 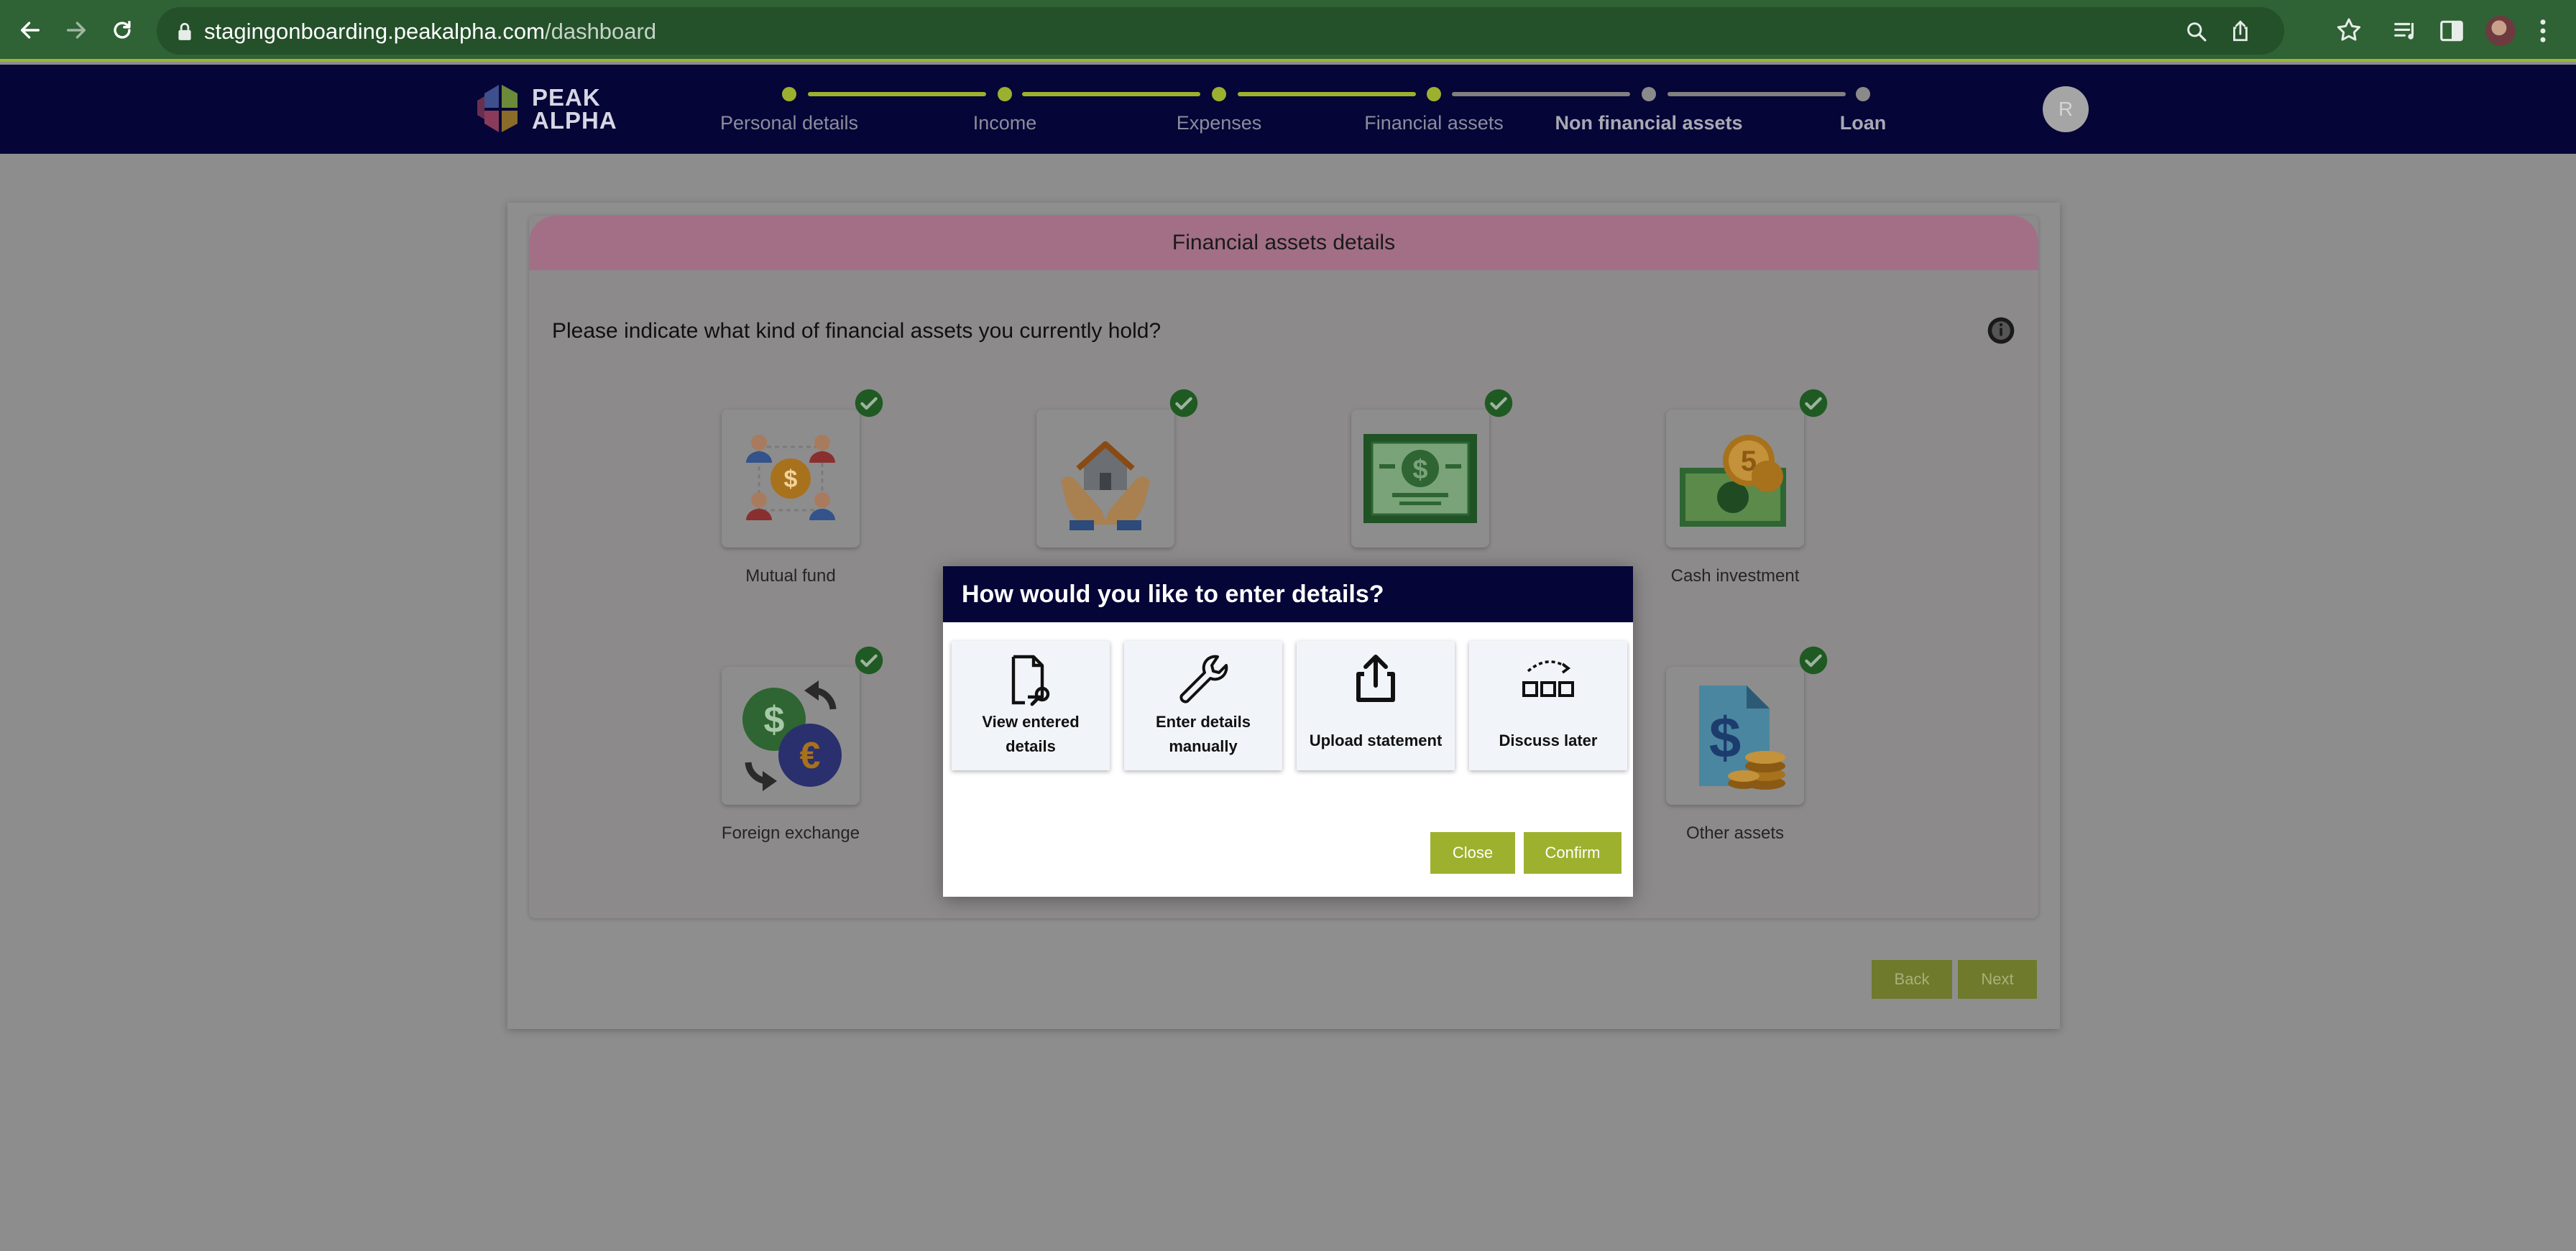 I want to click on option-enter-details-manually: Enter details manually, so click(x=1203, y=705).